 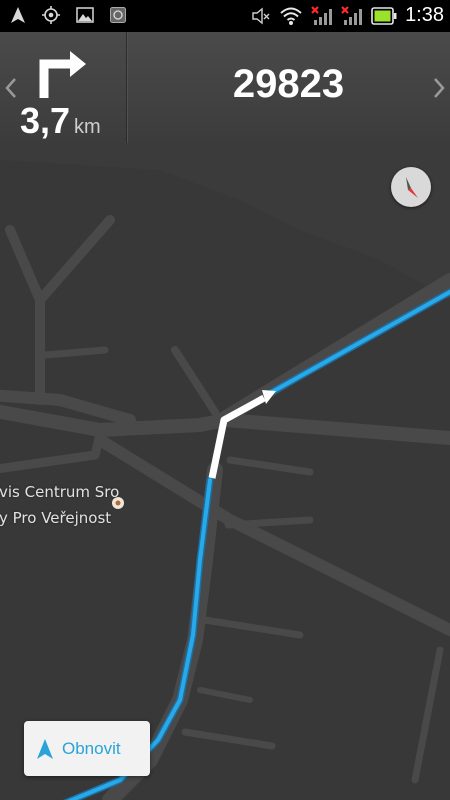 I want to click on status-bar: 1:38, so click(x=225, y=16).